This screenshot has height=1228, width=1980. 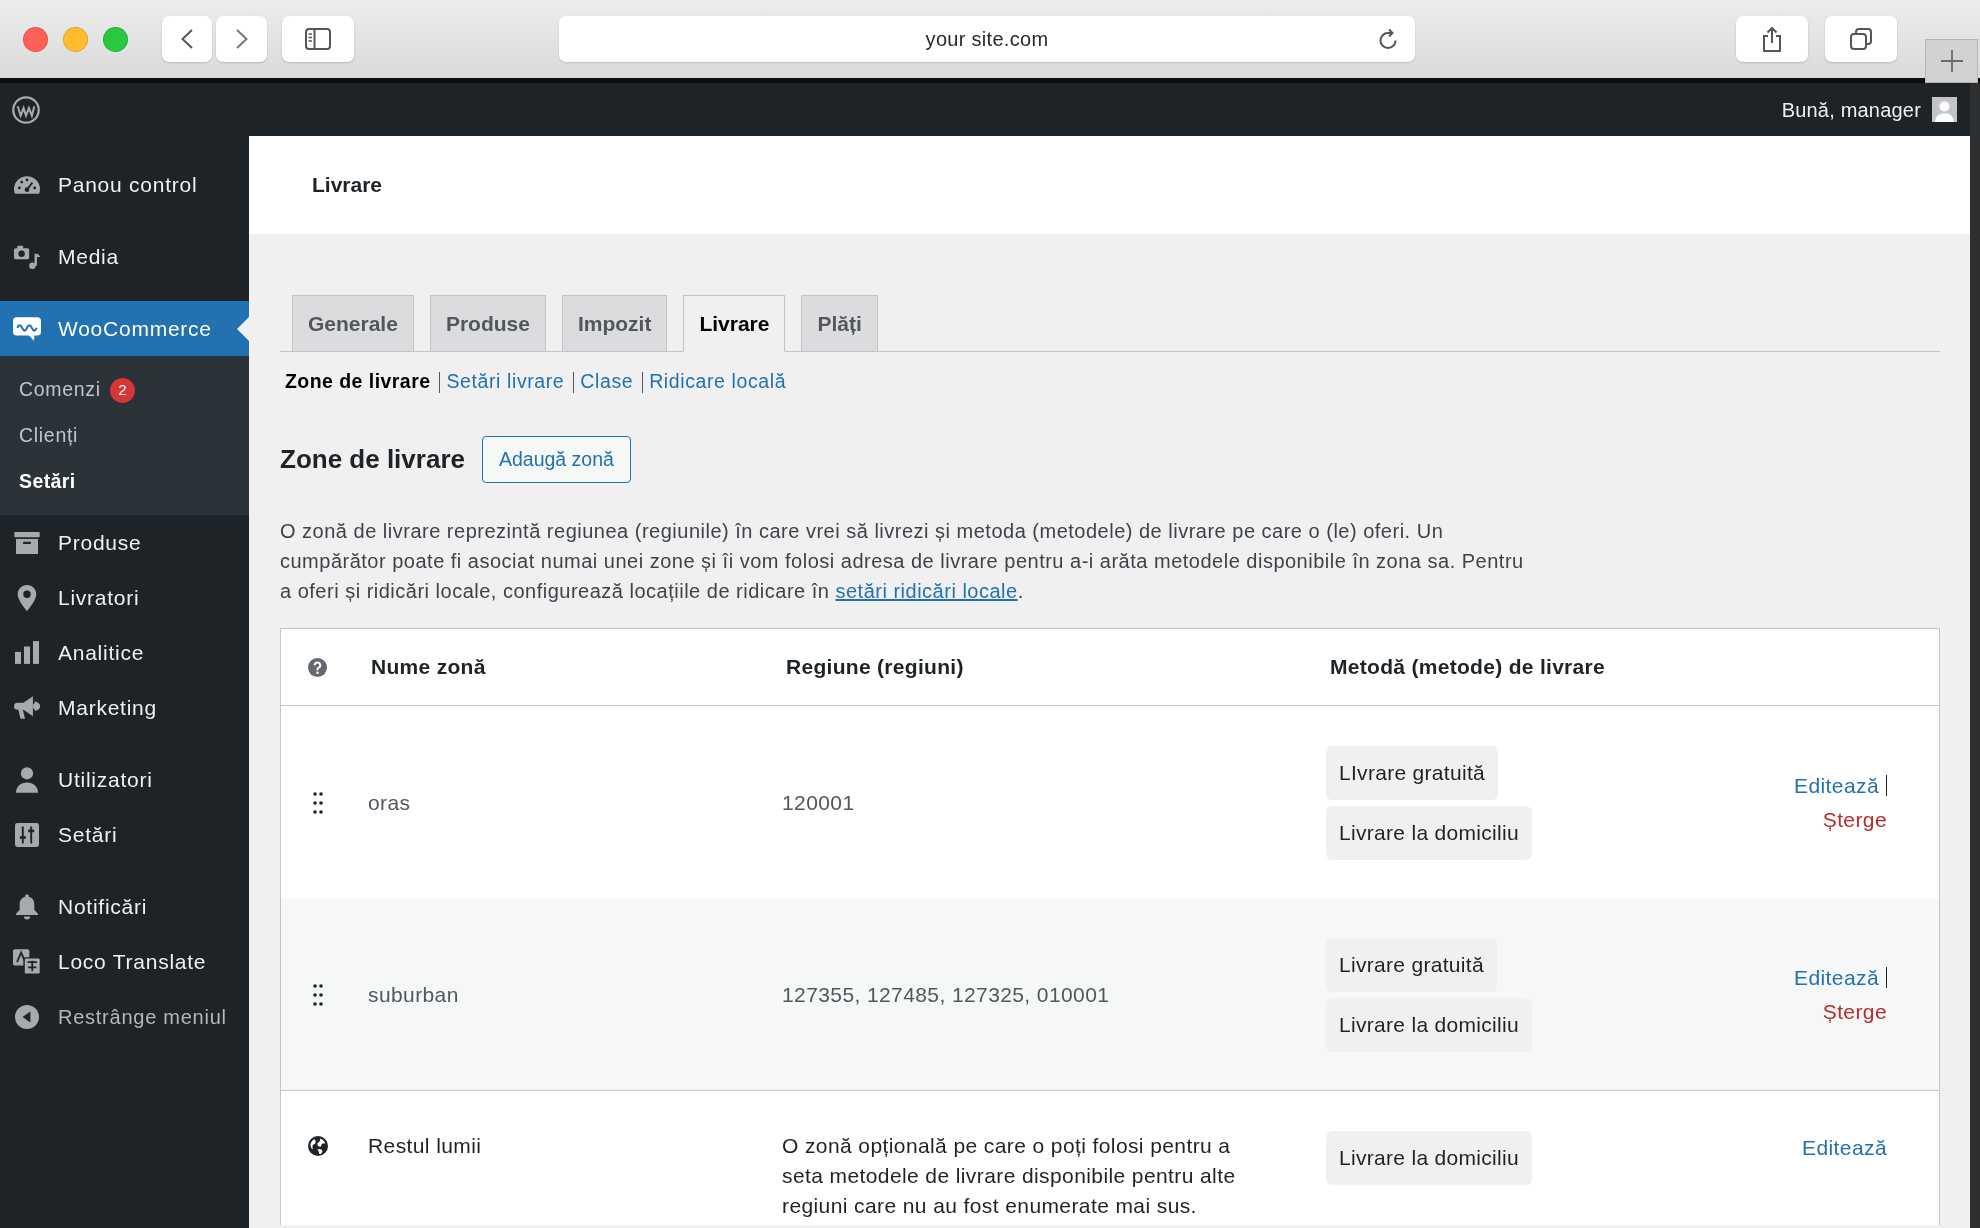 I want to click on chevron-left-icon, so click(x=187, y=39).